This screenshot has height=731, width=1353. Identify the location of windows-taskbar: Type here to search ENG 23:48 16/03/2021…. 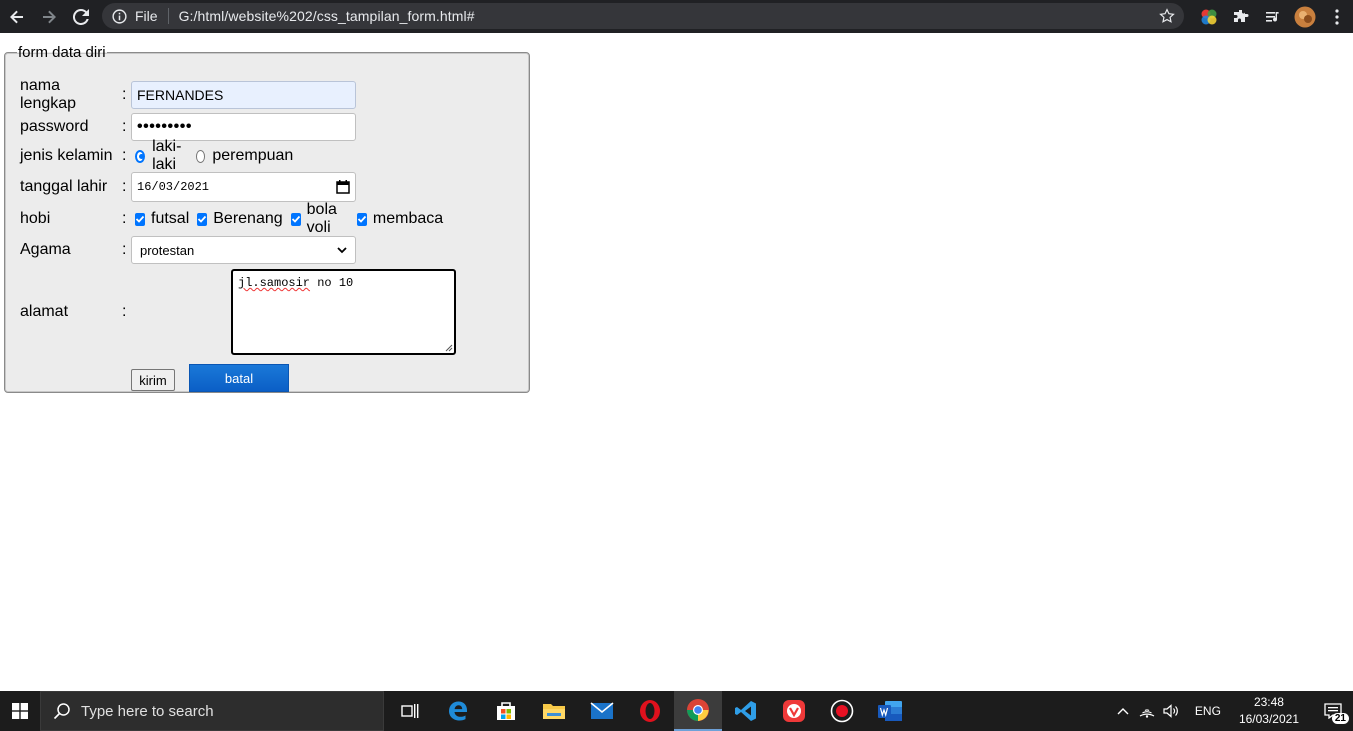
(676, 711).